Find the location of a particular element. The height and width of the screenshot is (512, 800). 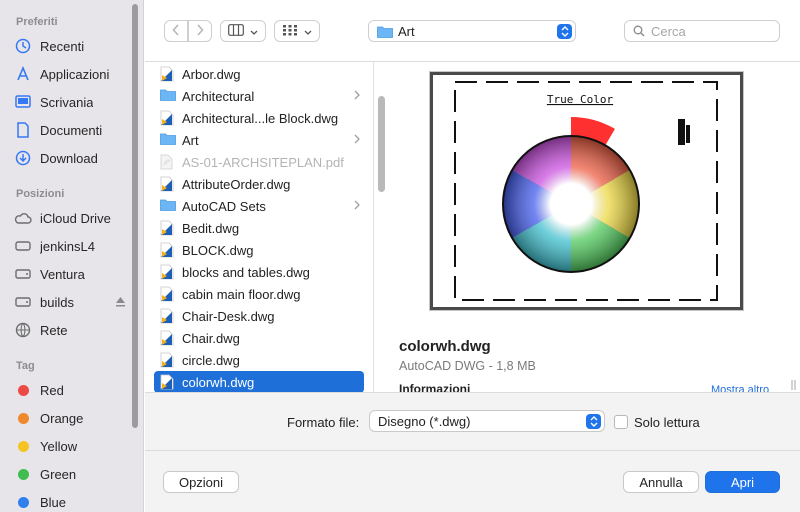

chevron-left-icon is located at coordinates (176, 31).